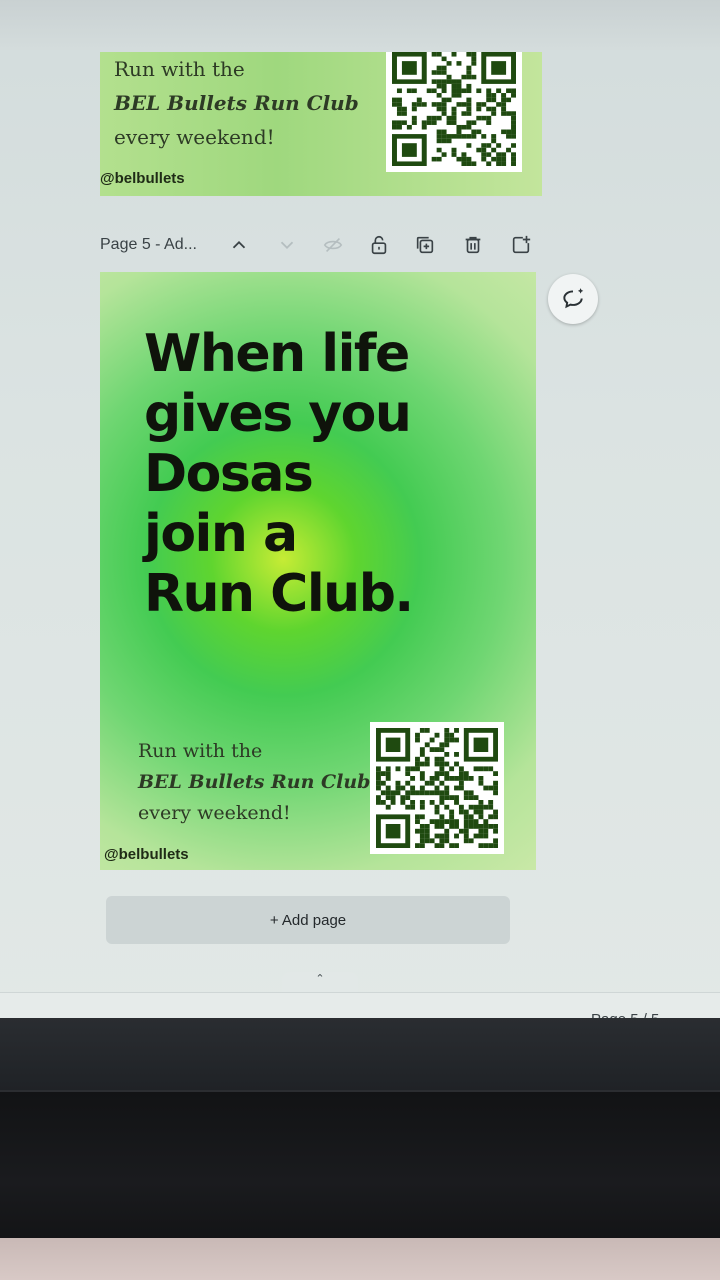 The image size is (720, 1280). Describe the element at coordinates (278, 414) in the screenshot. I see `headline-line: gives you` at that location.